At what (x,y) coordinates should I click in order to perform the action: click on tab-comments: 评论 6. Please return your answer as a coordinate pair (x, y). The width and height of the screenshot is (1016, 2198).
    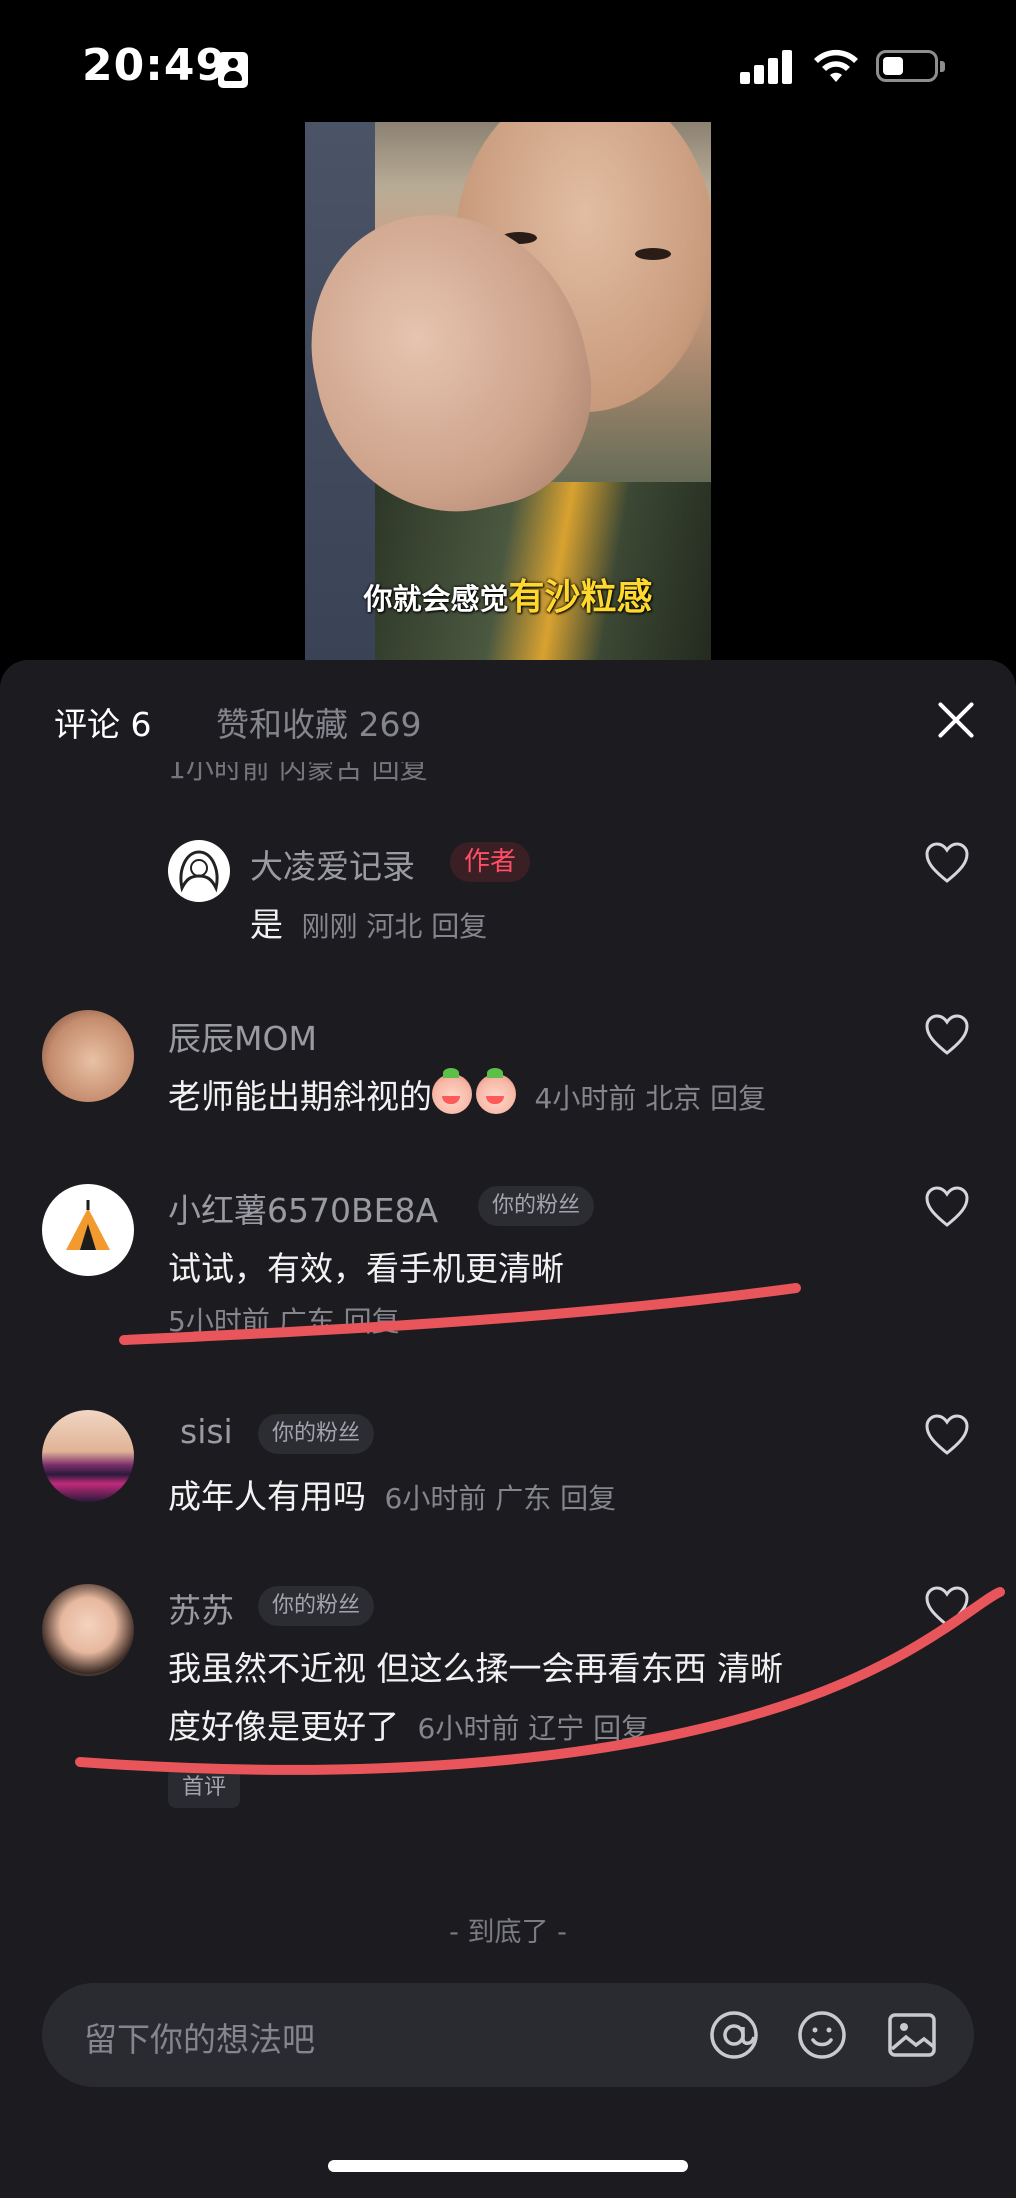
    Looking at the image, I should click on (103, 722).